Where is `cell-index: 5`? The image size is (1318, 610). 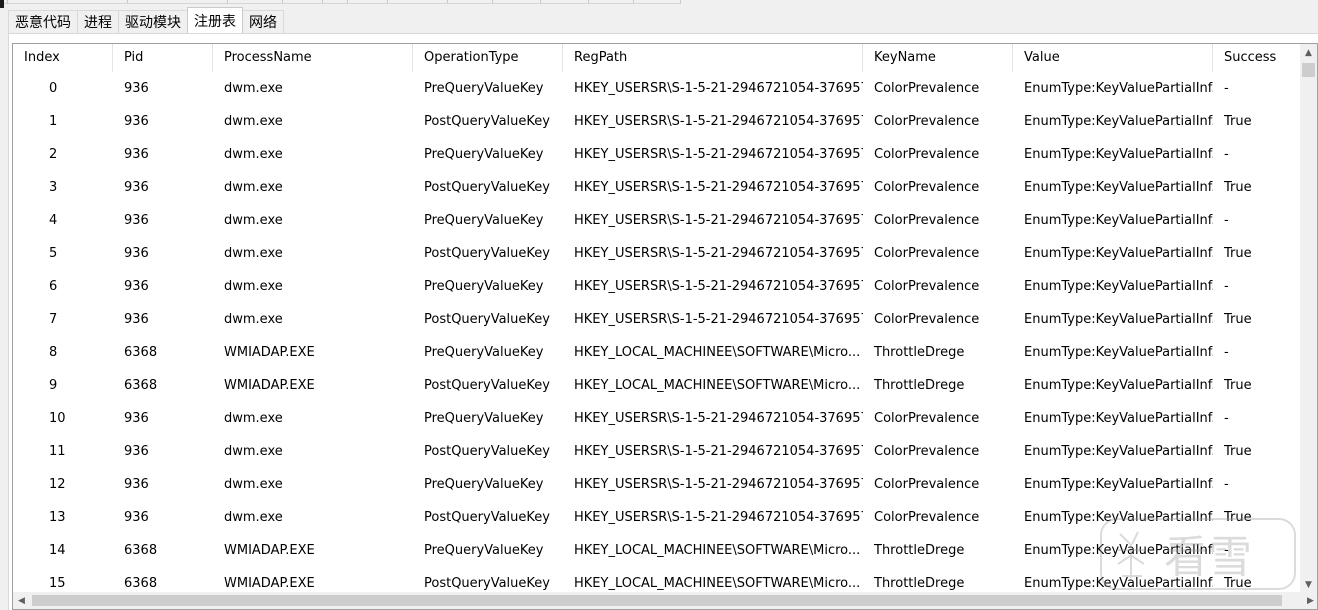 cell-index: 5 is located at coordinates (53, 253).